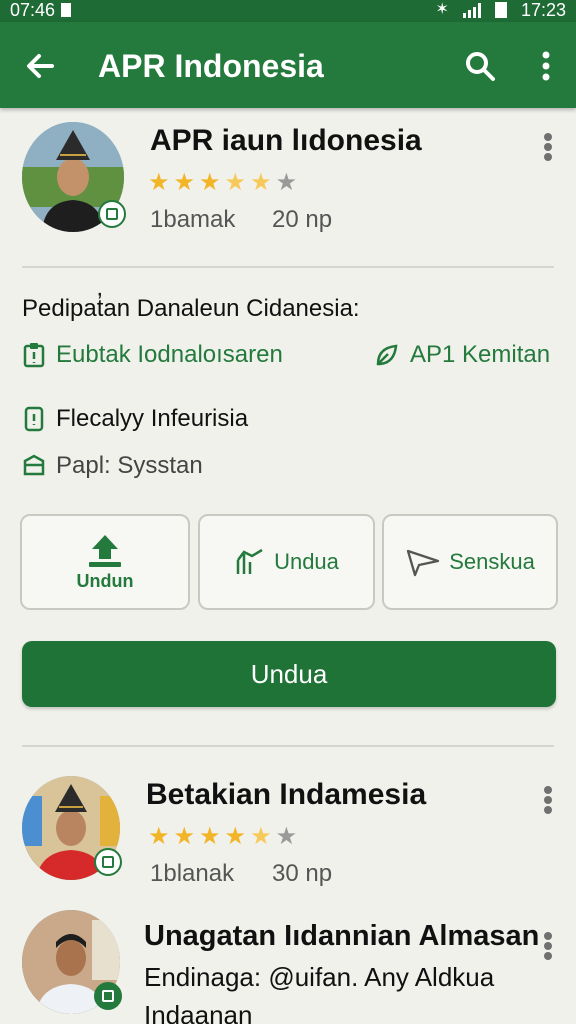 The image size is (576, 1024). I want to click on signal-icon, so click(471, 10).